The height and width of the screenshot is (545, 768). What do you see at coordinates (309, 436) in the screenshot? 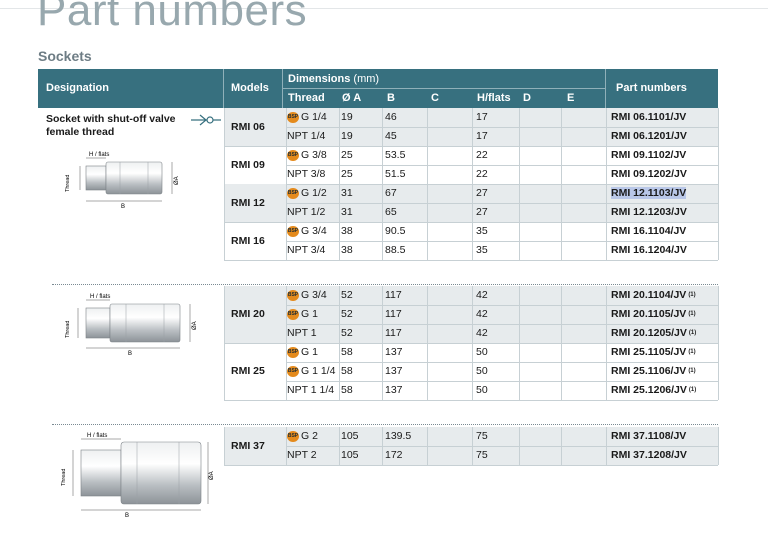
I see `thread-value: G 2` at bounding box center [309, 436].